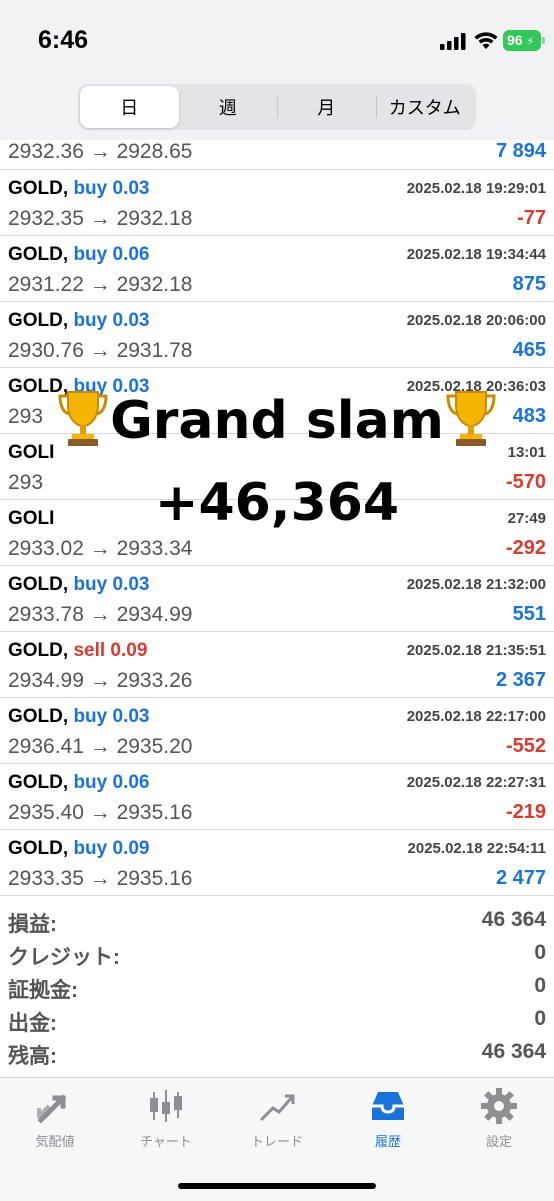 The height and width of the screenshot is (1201, 554). What do you see at coordinates (529, 416) in the screenshot?
I see `profit-value: 483` at bounding box center [529, 416].